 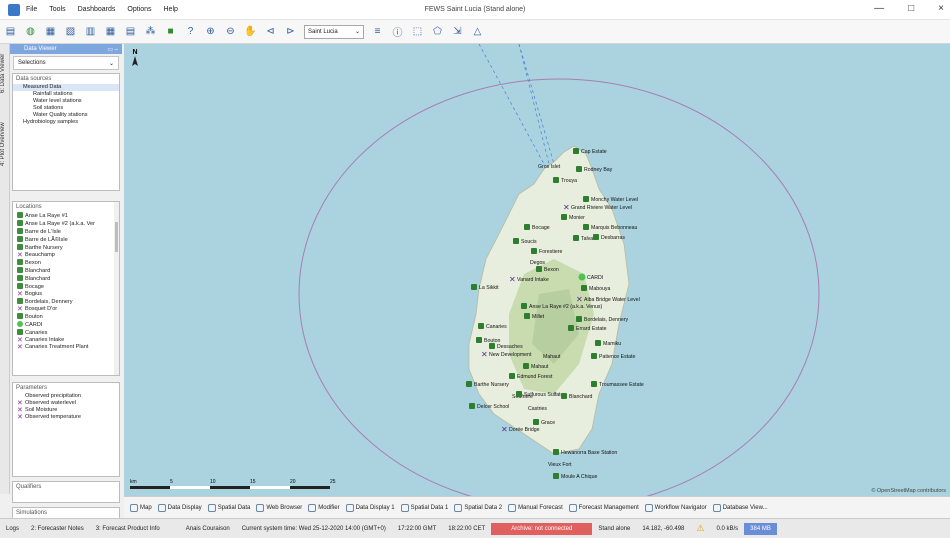 I want to click on panel-options-icon: ▭ –, so click(x=112, y=49).